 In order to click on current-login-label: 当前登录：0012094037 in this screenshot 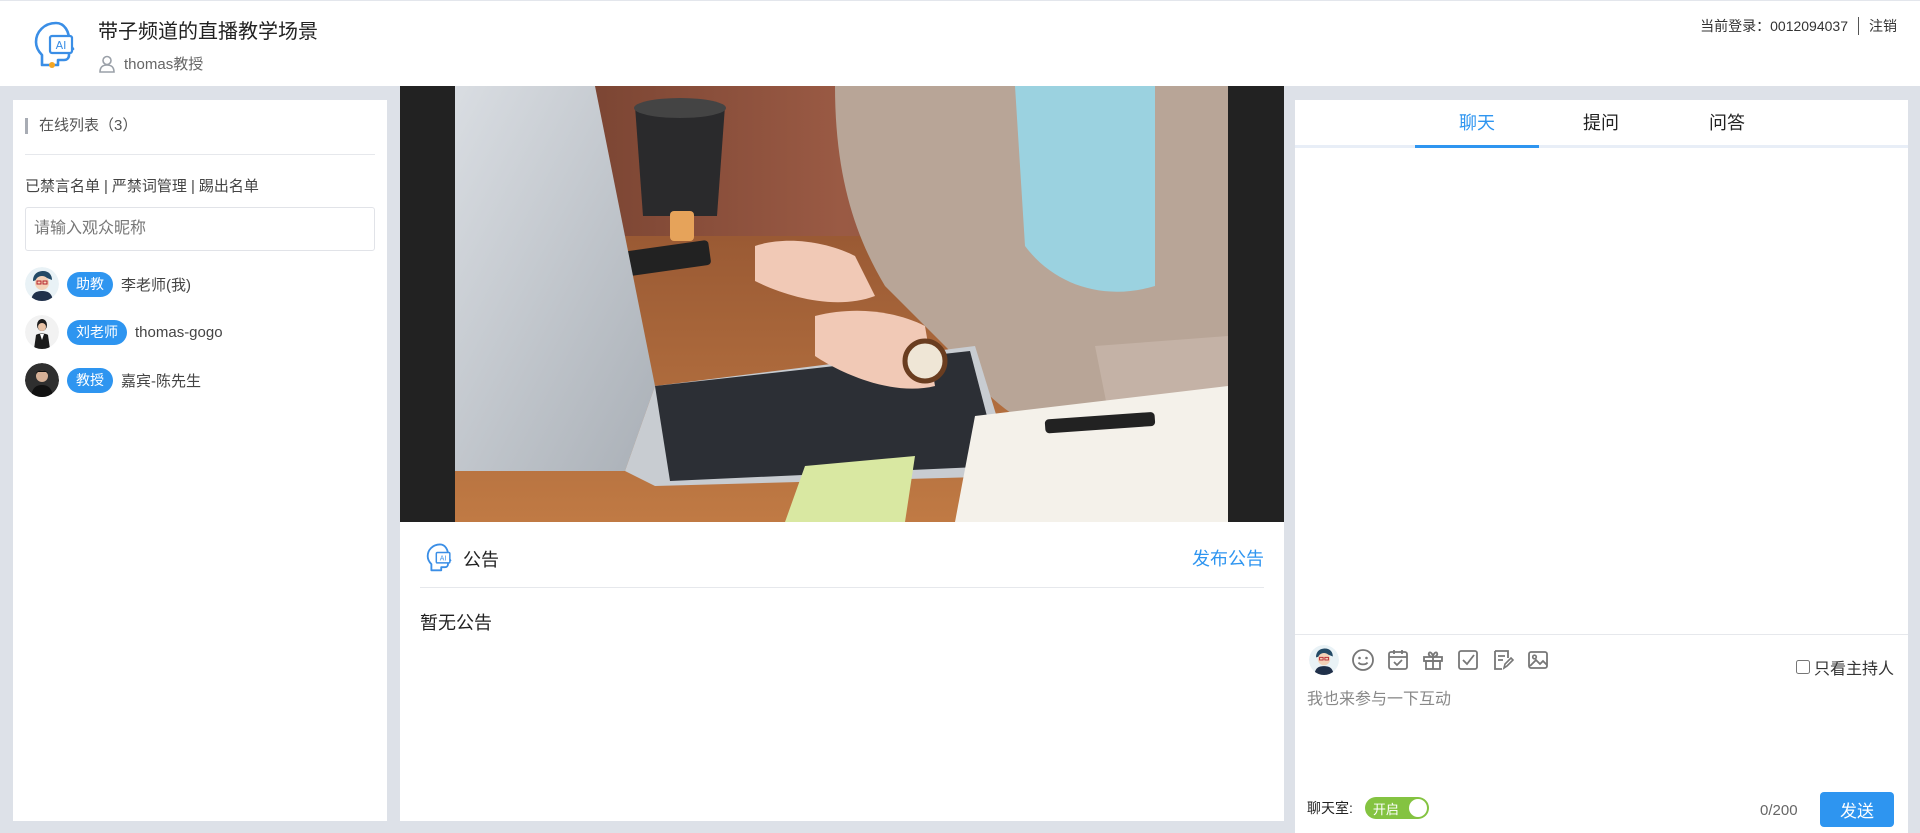, I will do `click(1774, 26)`.